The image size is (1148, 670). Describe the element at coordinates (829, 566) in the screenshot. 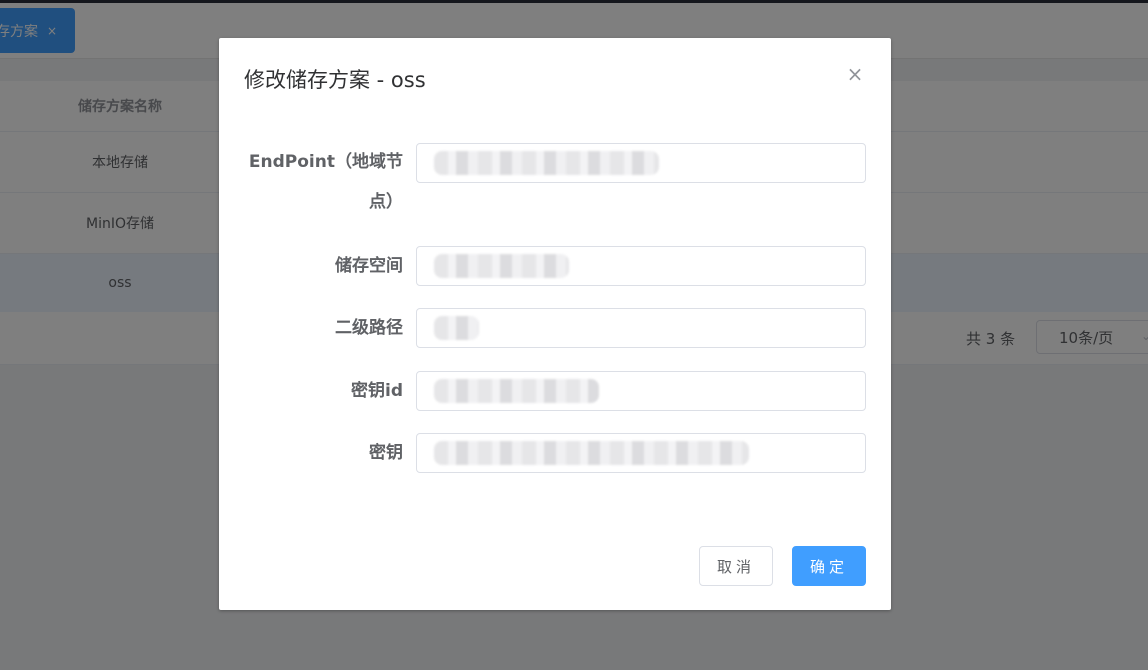

I see `confirm-button: 确定` at that location.